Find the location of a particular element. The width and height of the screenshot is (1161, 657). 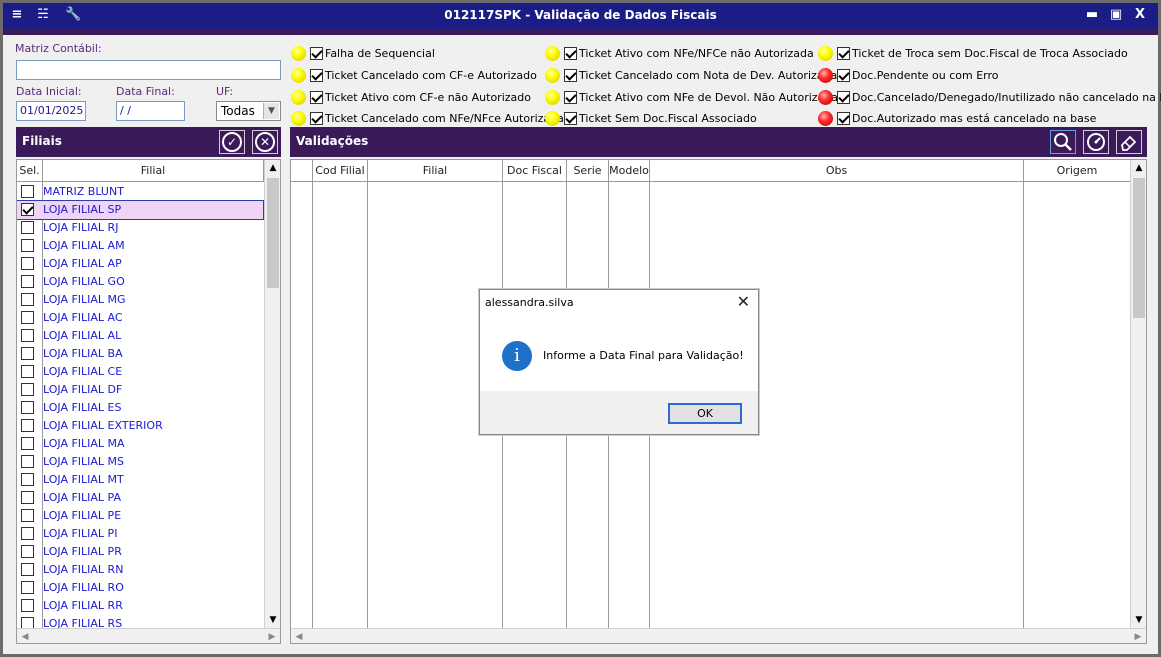

speedometer-button is located at coordinates (1096, 142).